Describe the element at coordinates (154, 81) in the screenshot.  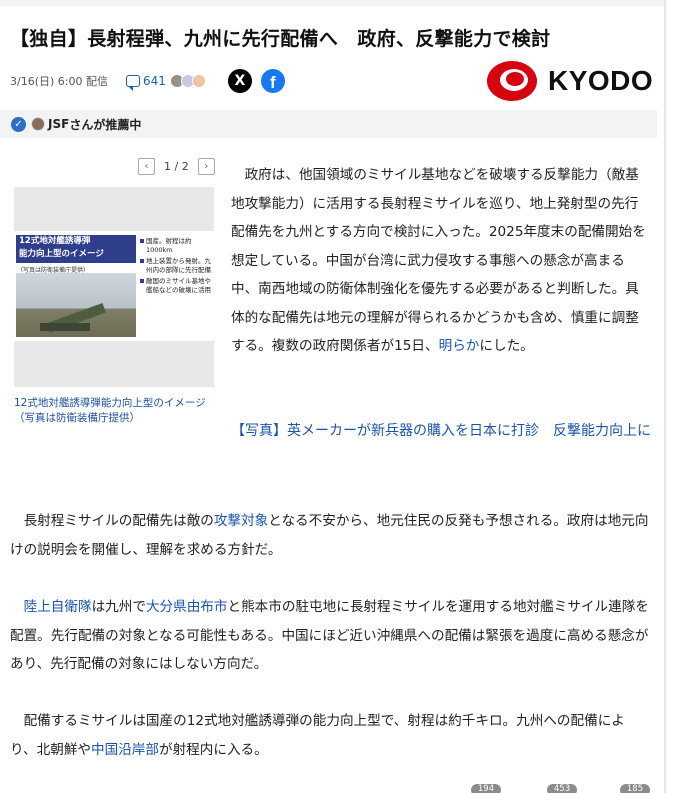
I see `comment-count: 641` at that location.